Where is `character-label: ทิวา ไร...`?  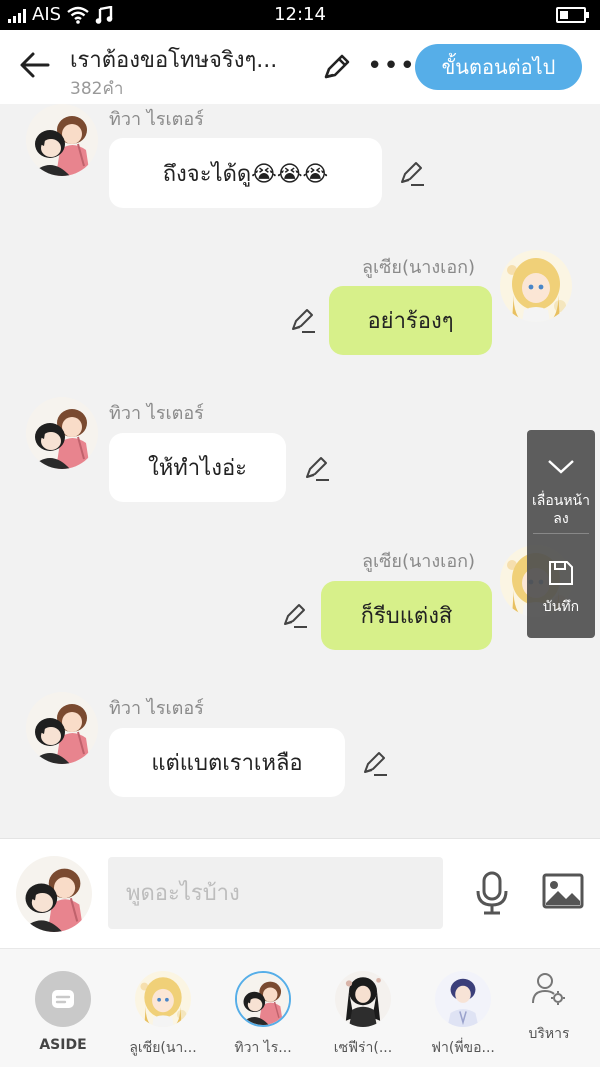 character-label: ทิวา ไร... is located at coordinates (263, 1048).